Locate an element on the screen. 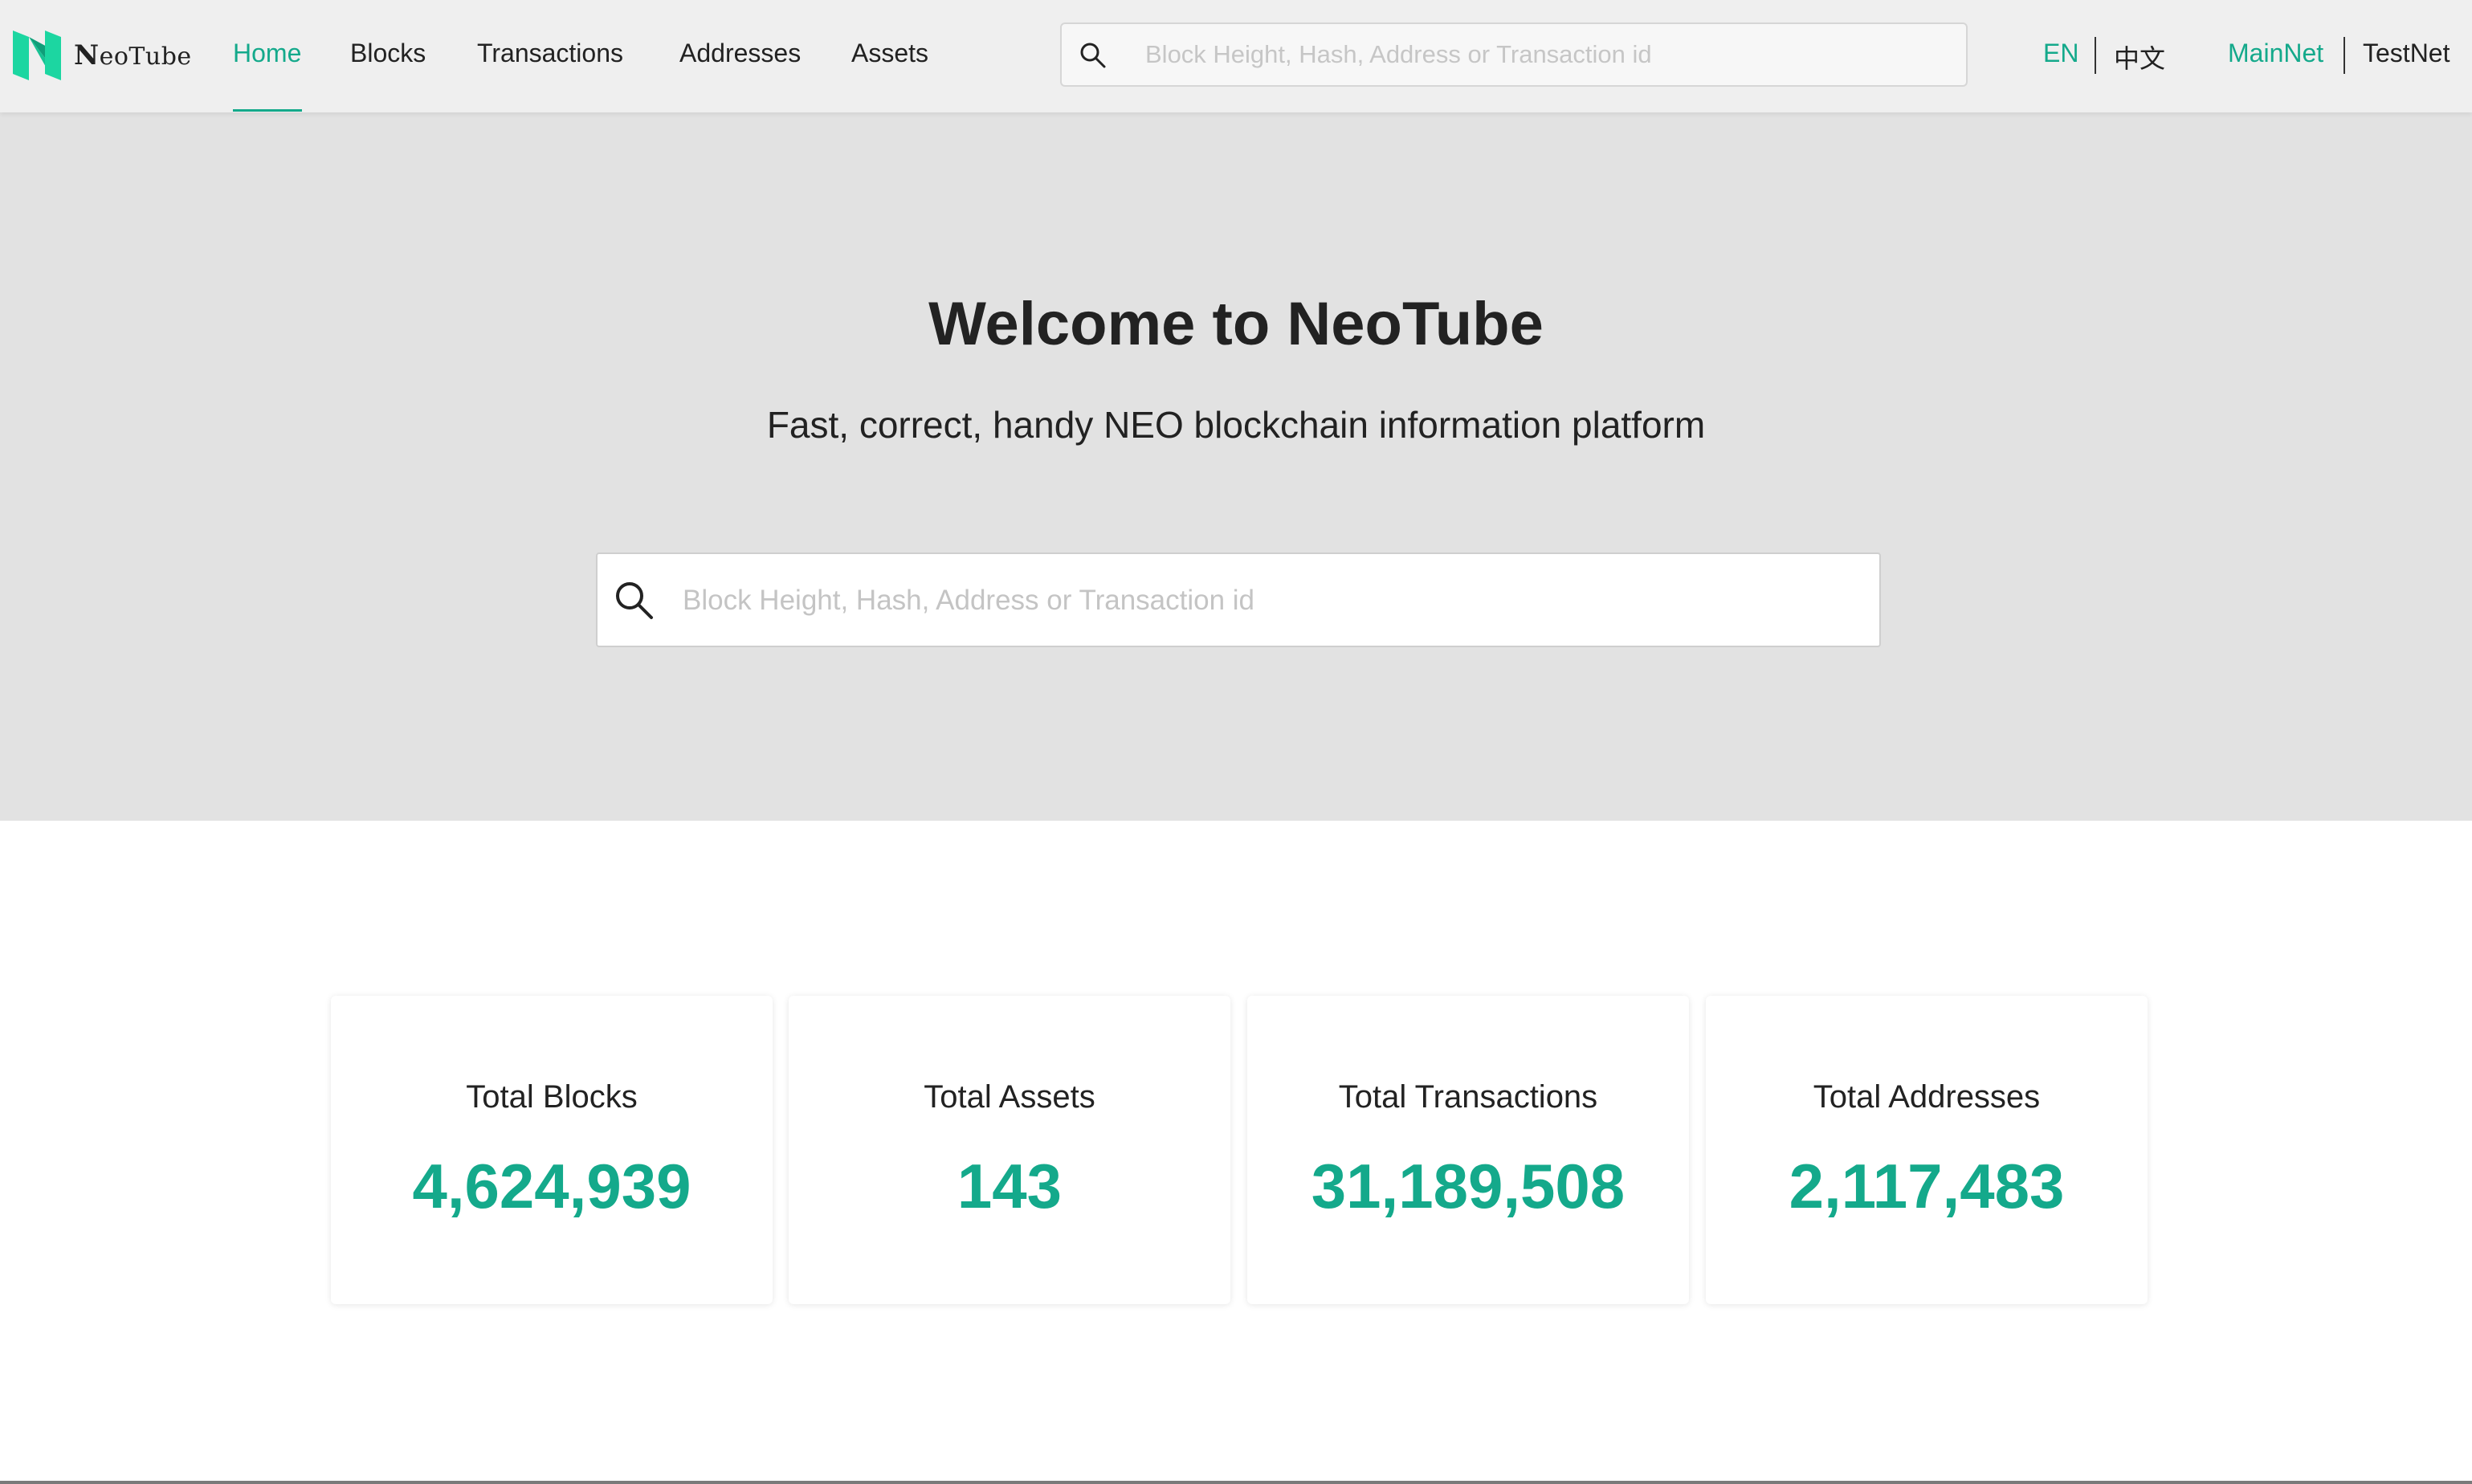 This screenshot has width=2472, height=1484. nav-item-addresses: Addresses is located at coordinates (740, 53).